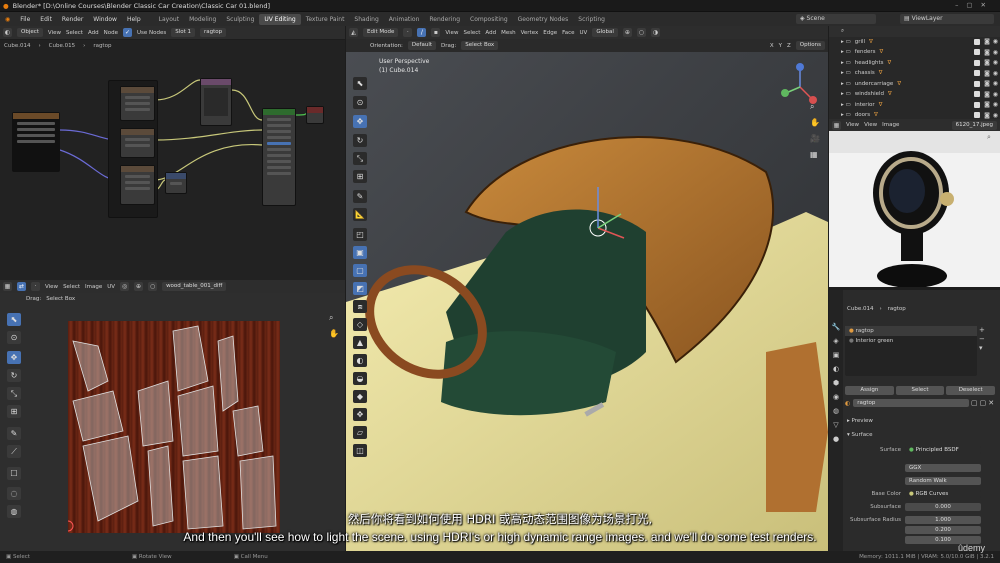  Describe the element at coordinates (54, 33) in the screenshot. I see `node-menu-view: View` at that location.